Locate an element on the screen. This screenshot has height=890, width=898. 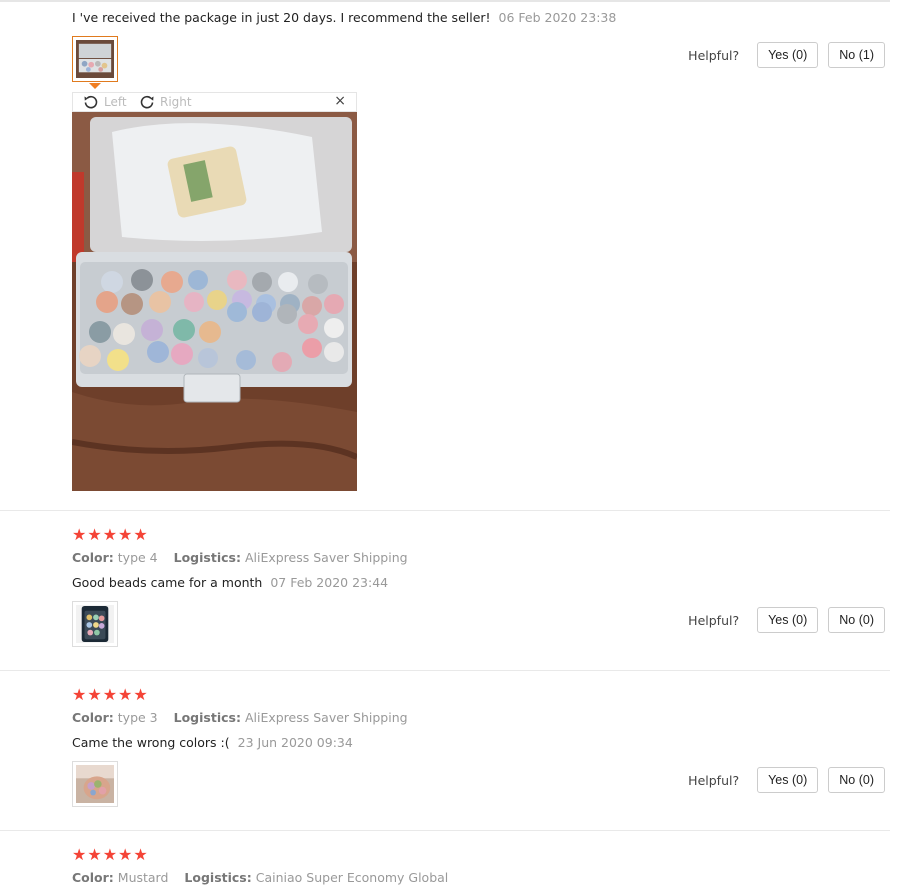
review-comment: Came the wrong colors :( is located at coordinates (151, 742).